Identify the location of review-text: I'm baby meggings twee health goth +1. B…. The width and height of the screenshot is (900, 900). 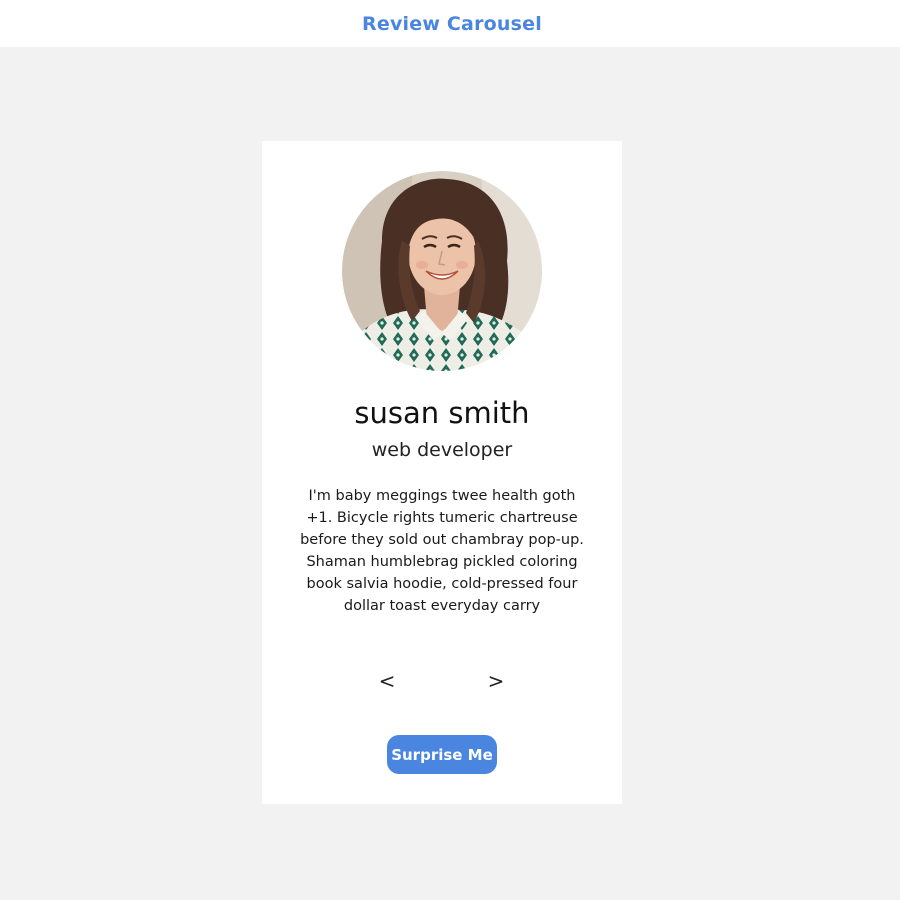
(442, 551).